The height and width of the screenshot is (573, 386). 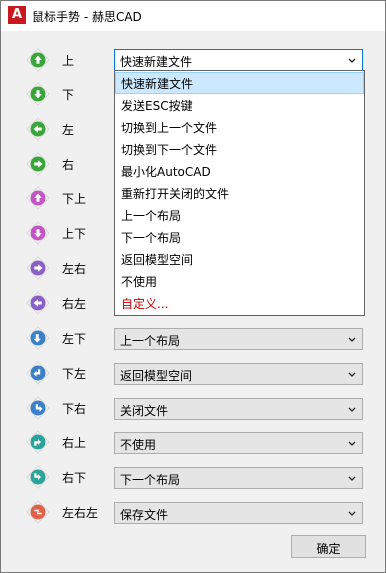 What do you see at coordinates (144, 515) in the screenshot?
I see `select-value: 保存文件` at bounding box center [144, 515].